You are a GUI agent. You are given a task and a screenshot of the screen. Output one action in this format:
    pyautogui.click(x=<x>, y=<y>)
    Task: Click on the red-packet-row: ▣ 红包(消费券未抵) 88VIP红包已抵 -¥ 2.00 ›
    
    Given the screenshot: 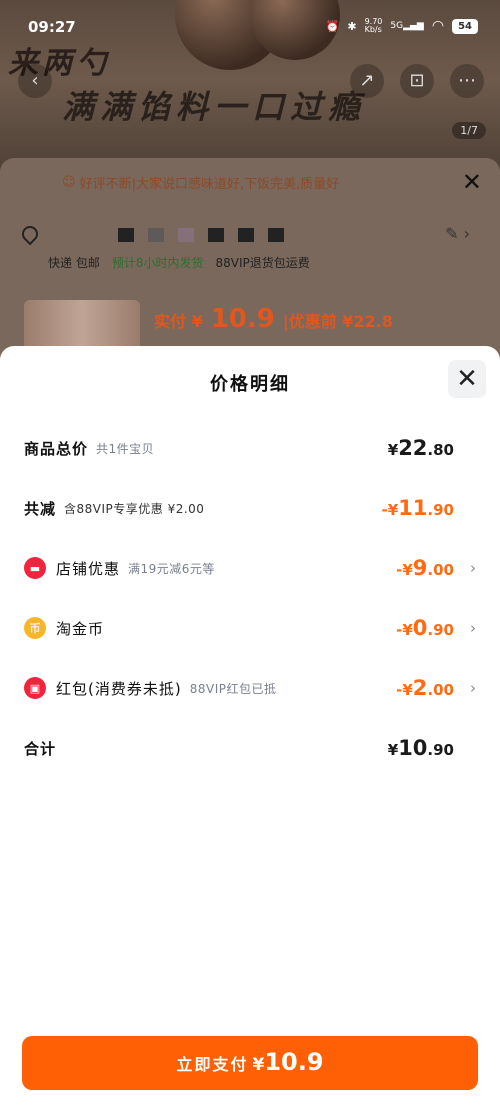 What is the action you would take?
    pyautogui.click(x=250, y=688)
    